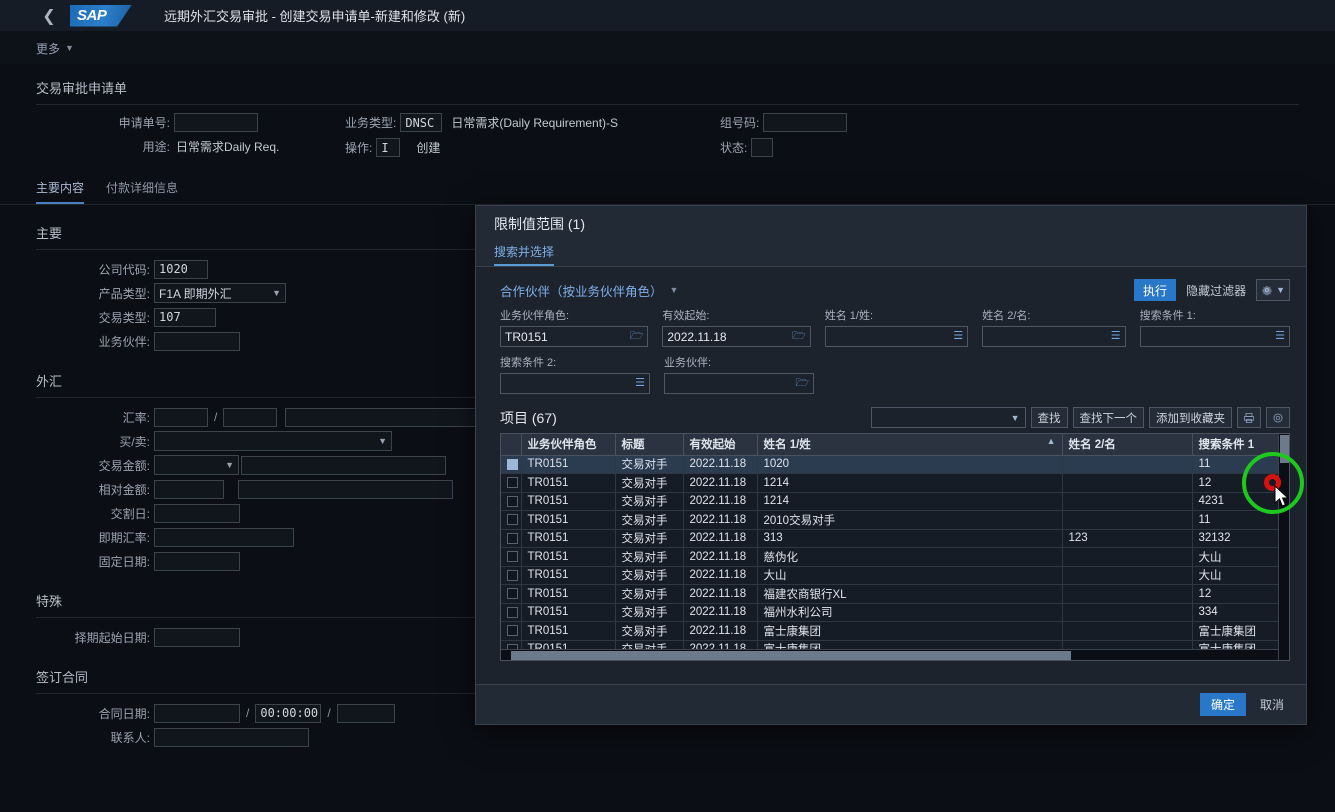 The width and height of the screenshot is (1335, 812). Describe the element at coordinates (224, 537) in the screenshot. I see `spot-rate-input` at that location.